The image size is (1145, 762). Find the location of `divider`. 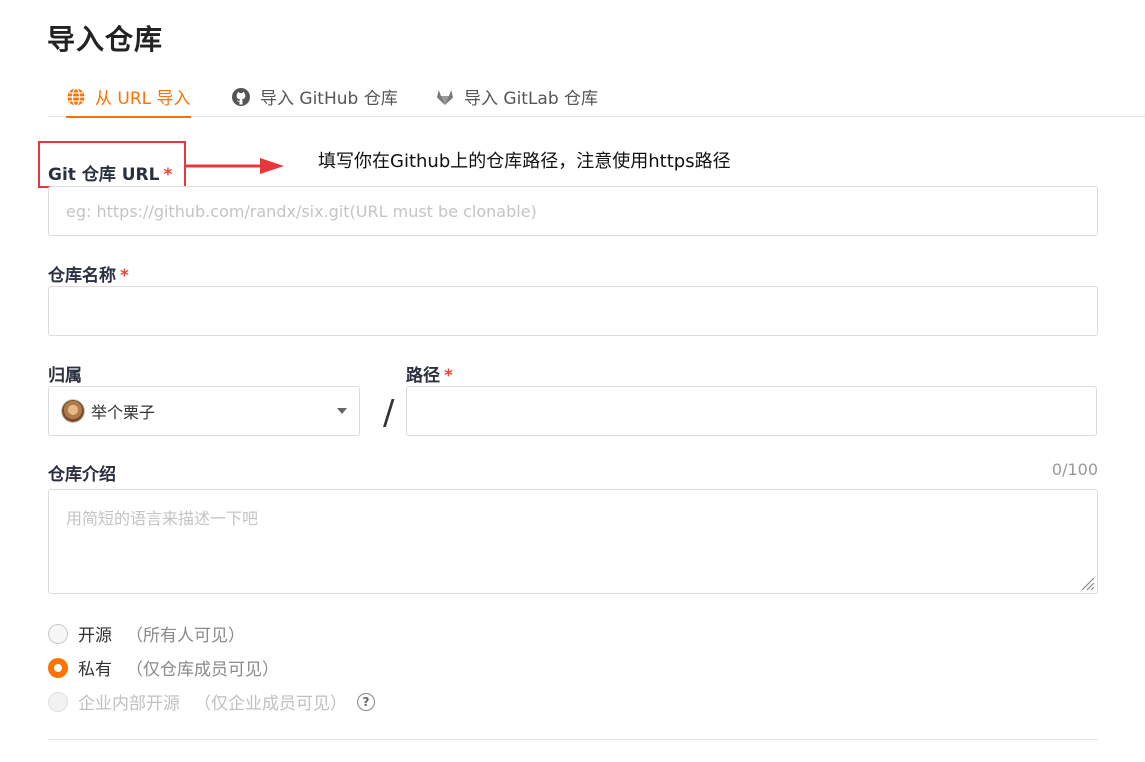

divider is located at coordinates (573, 739).